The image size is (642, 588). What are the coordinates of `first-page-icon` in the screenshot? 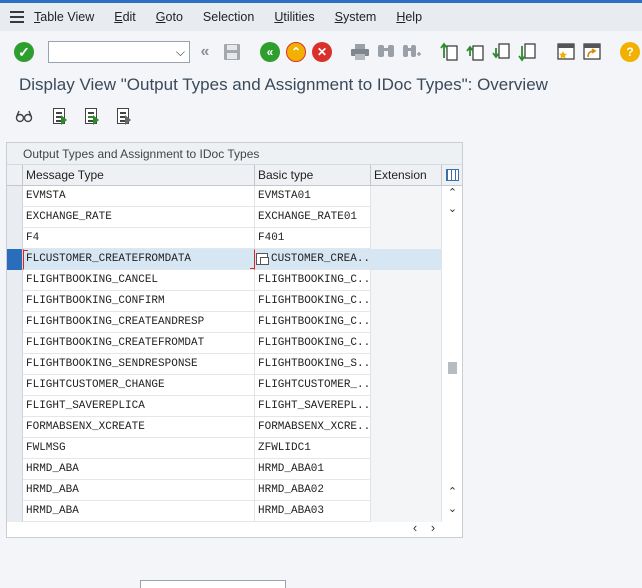 It's located at (450, 52).